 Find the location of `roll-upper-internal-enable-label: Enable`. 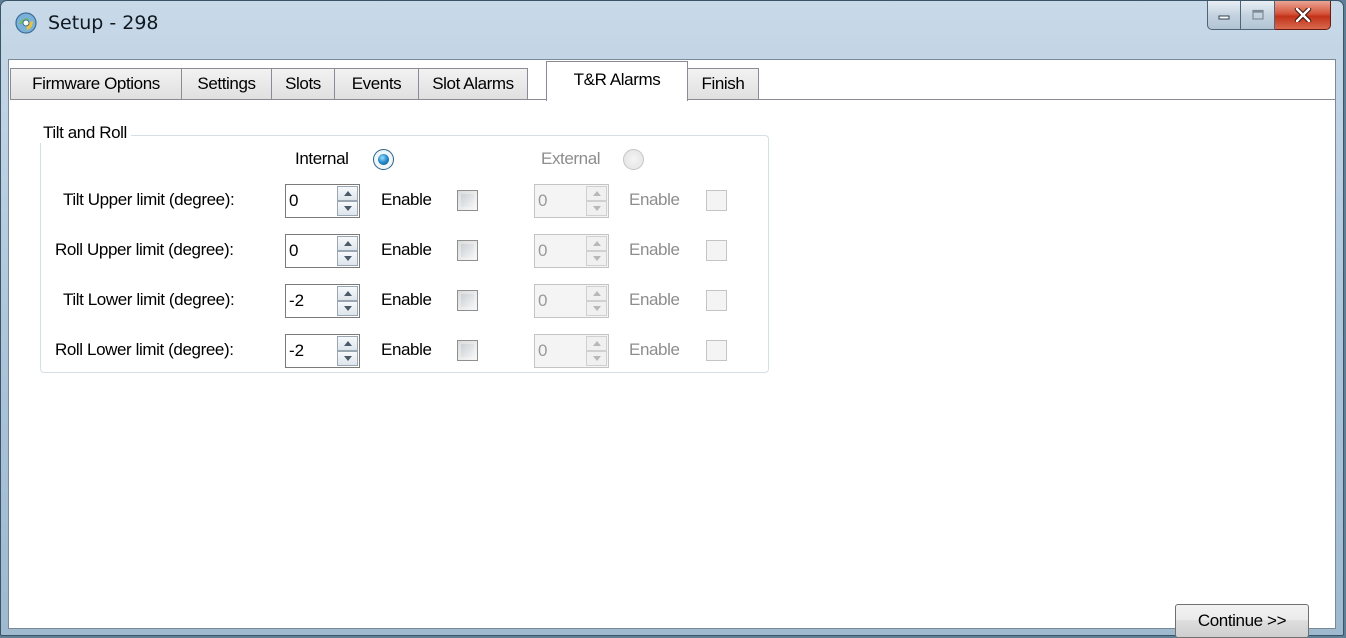

roll-upper-internal-enable-label: Enable is located at coordinates (406, 249).